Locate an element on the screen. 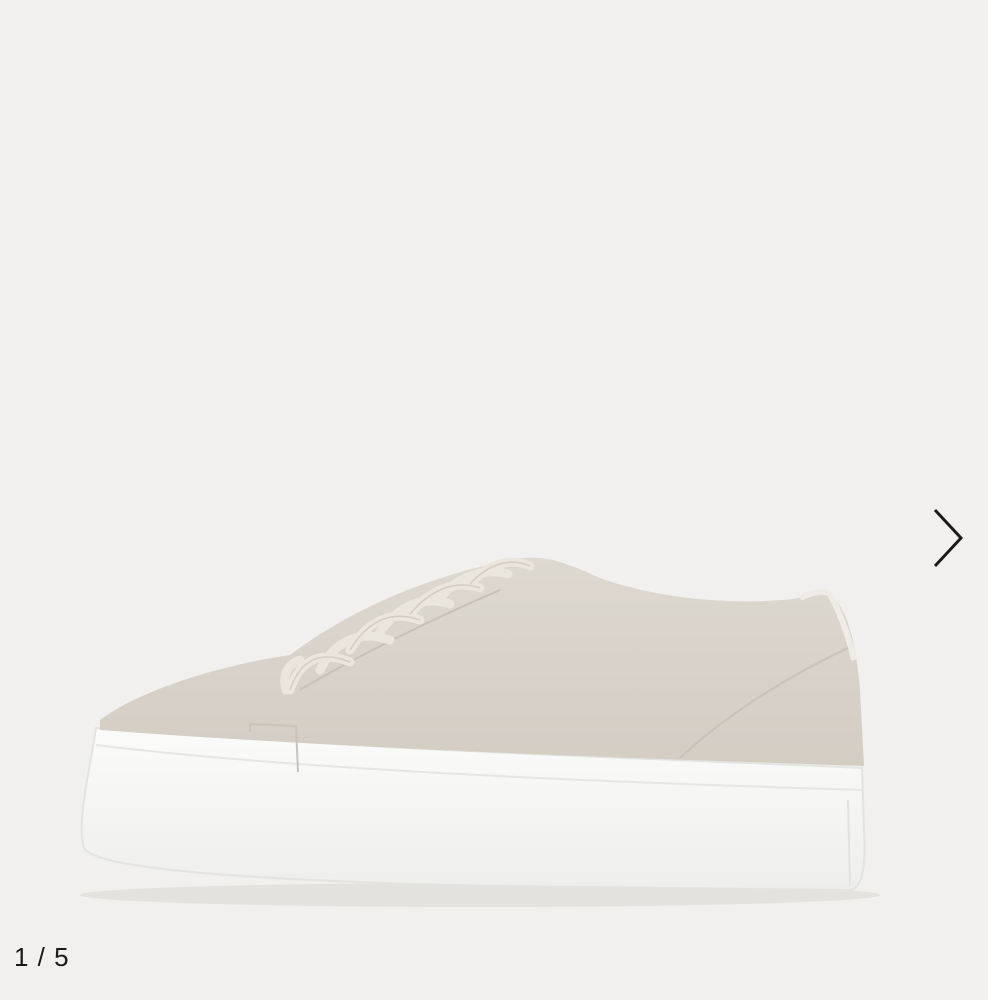  next-image-button is located at coordinates (948, 538).